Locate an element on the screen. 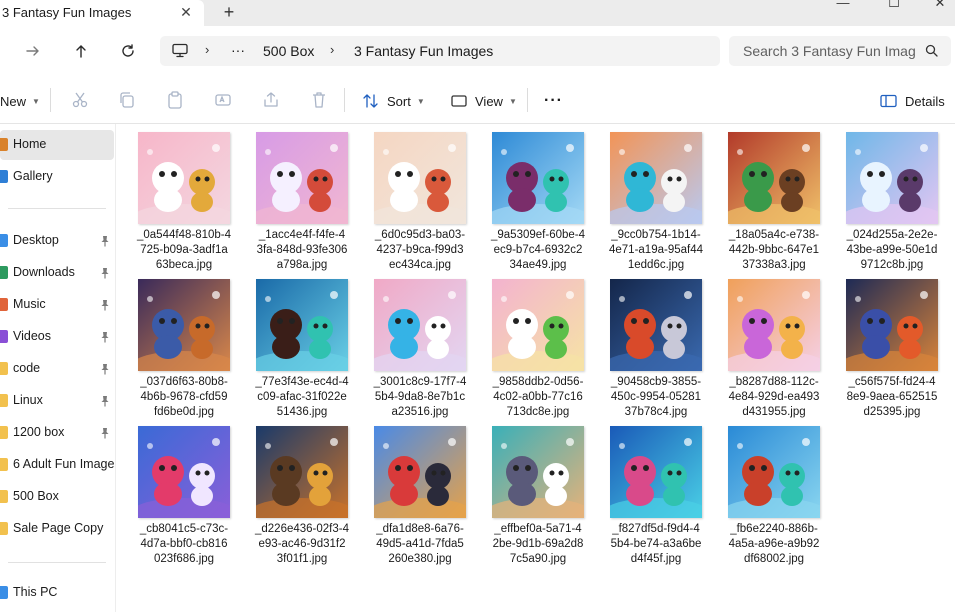 The width and height of the screenshot is (955, 612). share-icon is located at coordinates (271, 100).